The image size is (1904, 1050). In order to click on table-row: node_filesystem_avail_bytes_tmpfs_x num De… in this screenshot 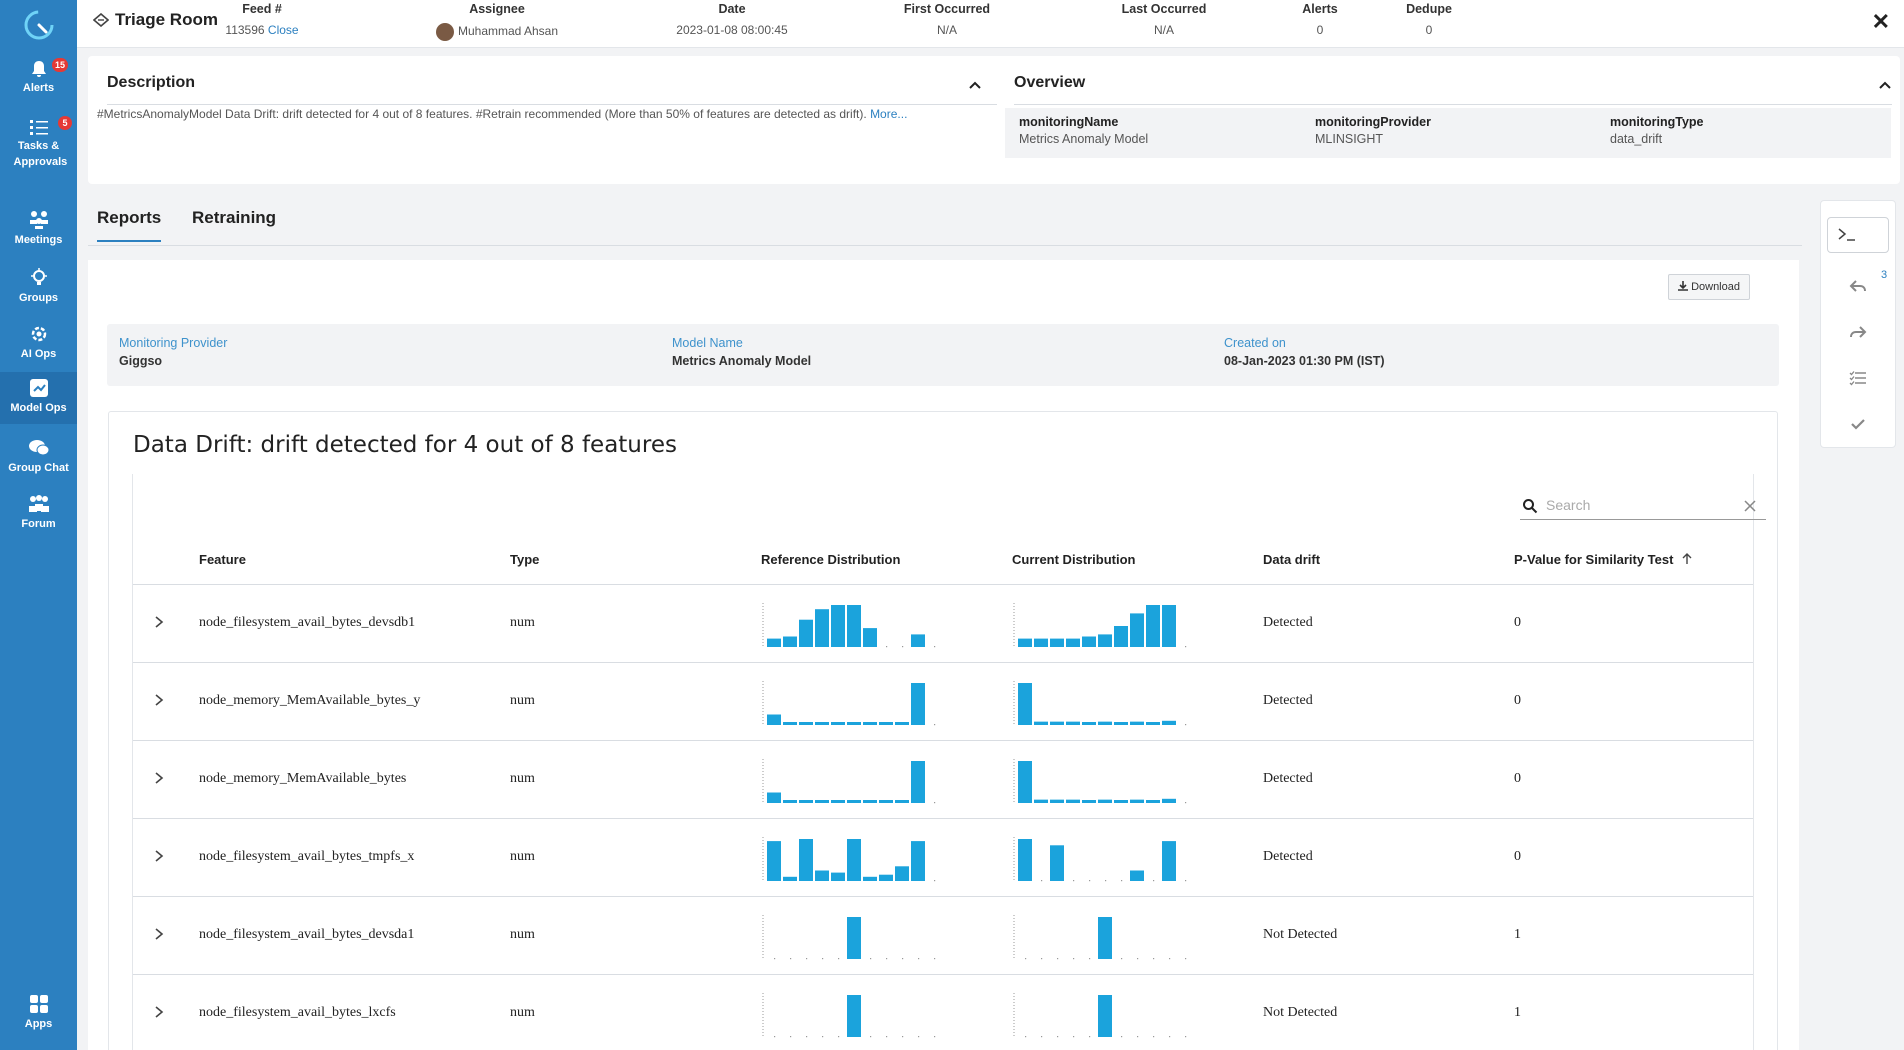, I will do `click(943, 858)`.